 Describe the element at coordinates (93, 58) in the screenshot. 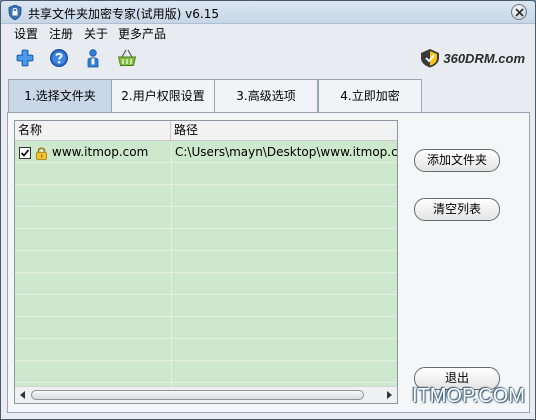

I see `user-icon` at that location.